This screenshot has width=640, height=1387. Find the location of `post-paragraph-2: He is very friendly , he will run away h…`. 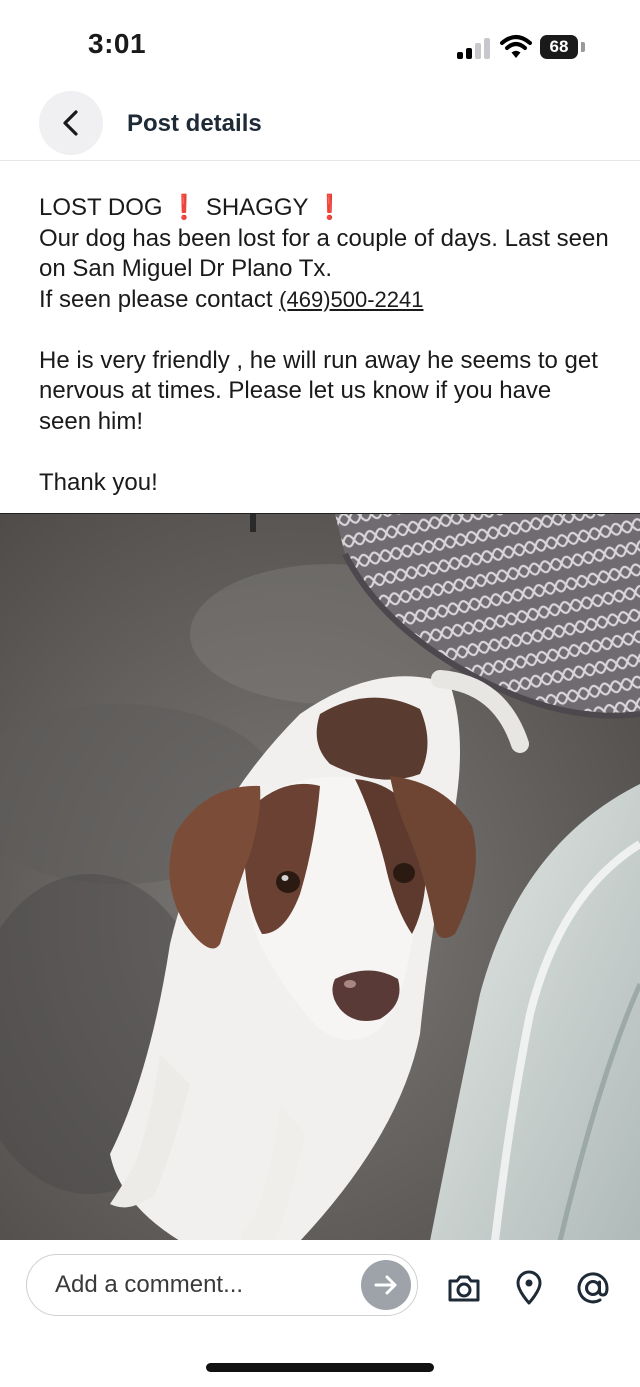

post-paragraph-2: He is very friendly , he will run away h… is located at coordinates (318, 390).